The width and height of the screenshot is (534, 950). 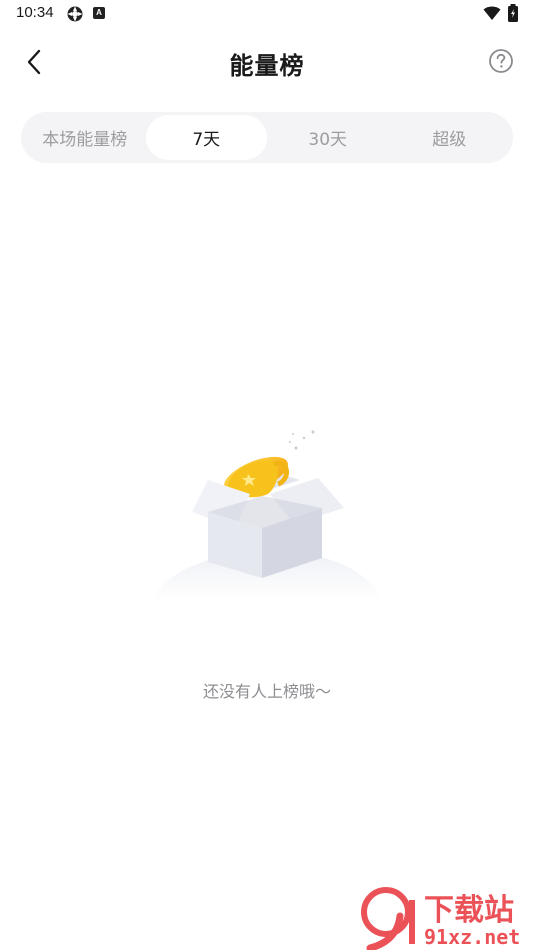 What do you see at coordinates (513, 13) in the screenshot?
I see `battery-icon` at bounding box center [513, 13].